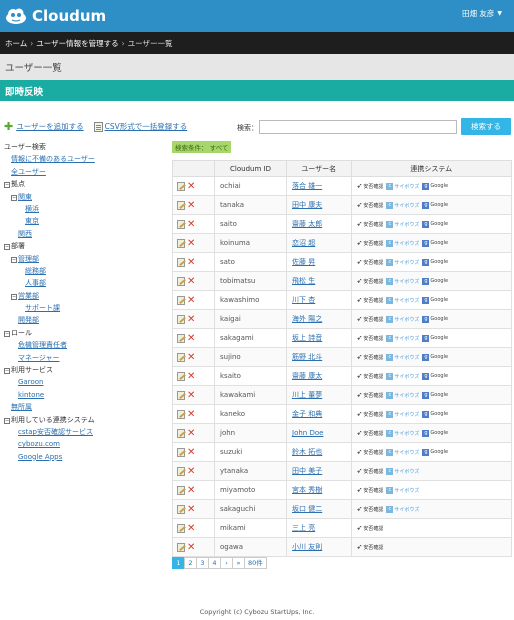 This screenshot has height=620, width=514. I want to click on tree-item-label: 人事部, so click(35, 283).